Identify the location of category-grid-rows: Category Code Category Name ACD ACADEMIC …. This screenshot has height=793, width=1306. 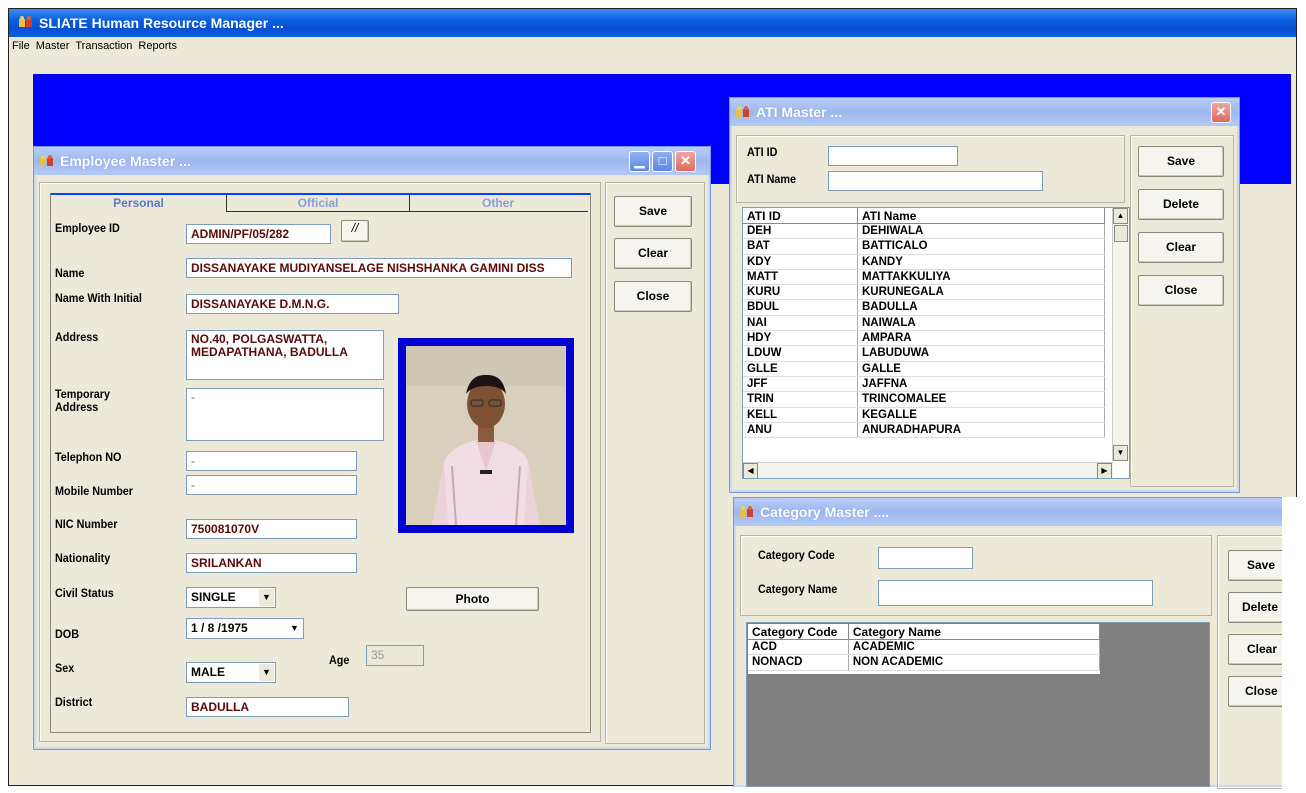
(924, 649).